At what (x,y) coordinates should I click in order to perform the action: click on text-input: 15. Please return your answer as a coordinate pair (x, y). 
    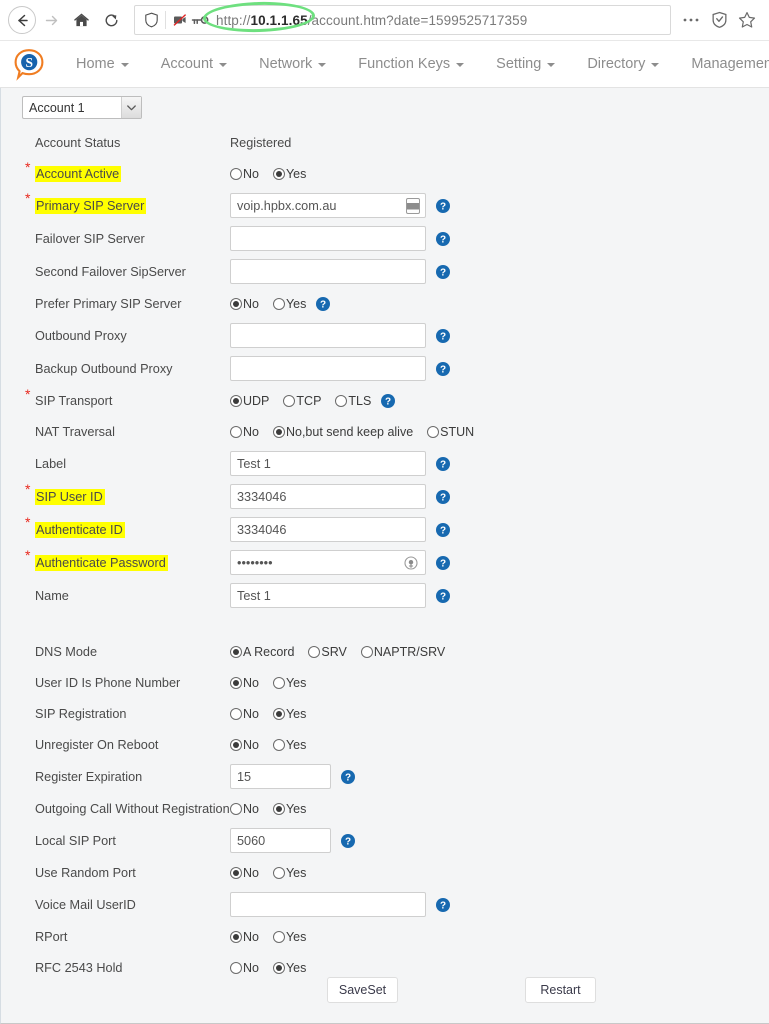
    Looking at the image, I should click on (280, 776).